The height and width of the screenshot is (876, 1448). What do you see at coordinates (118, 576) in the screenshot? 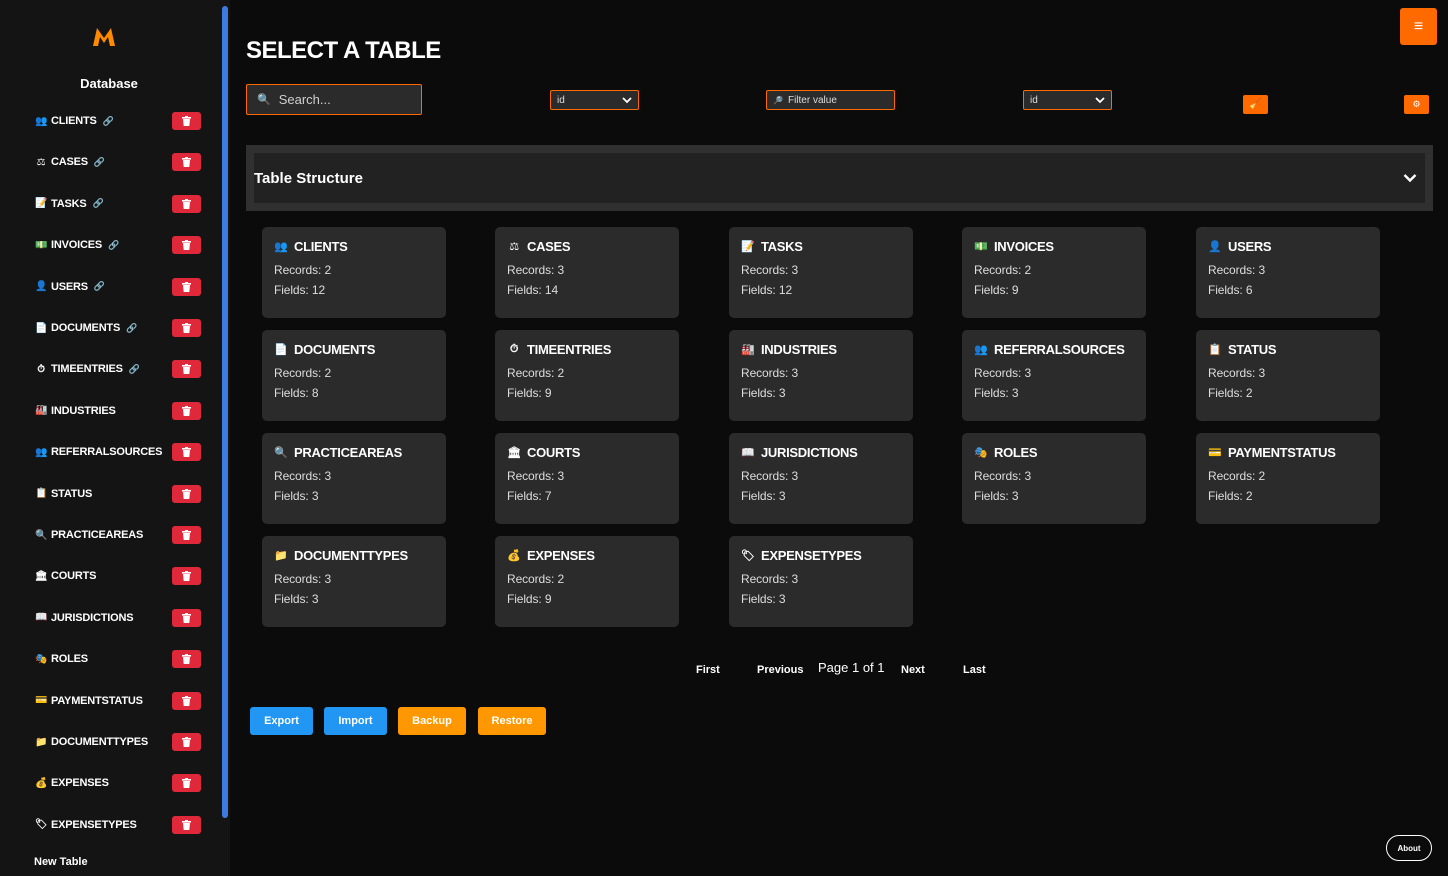
I see `sidebar-item-courts: 🏛 COURTS` at bounding box center [118, 576].